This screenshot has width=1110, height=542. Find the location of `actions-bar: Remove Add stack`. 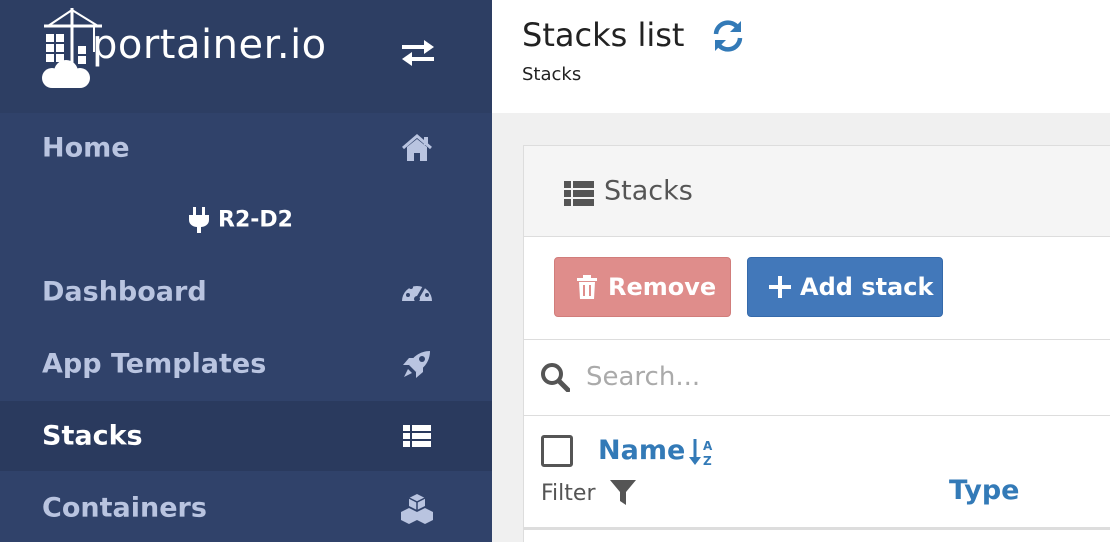

actions-bar: Remove Add stack is located at coordinates (817, 280).